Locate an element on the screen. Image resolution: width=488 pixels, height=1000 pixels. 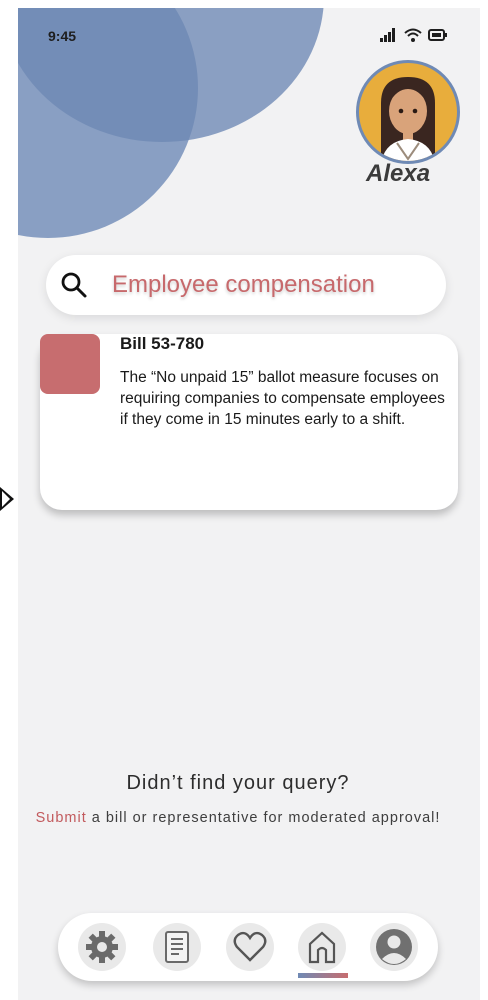
avatar-portrait-icon is located at coordinates (408, 119).